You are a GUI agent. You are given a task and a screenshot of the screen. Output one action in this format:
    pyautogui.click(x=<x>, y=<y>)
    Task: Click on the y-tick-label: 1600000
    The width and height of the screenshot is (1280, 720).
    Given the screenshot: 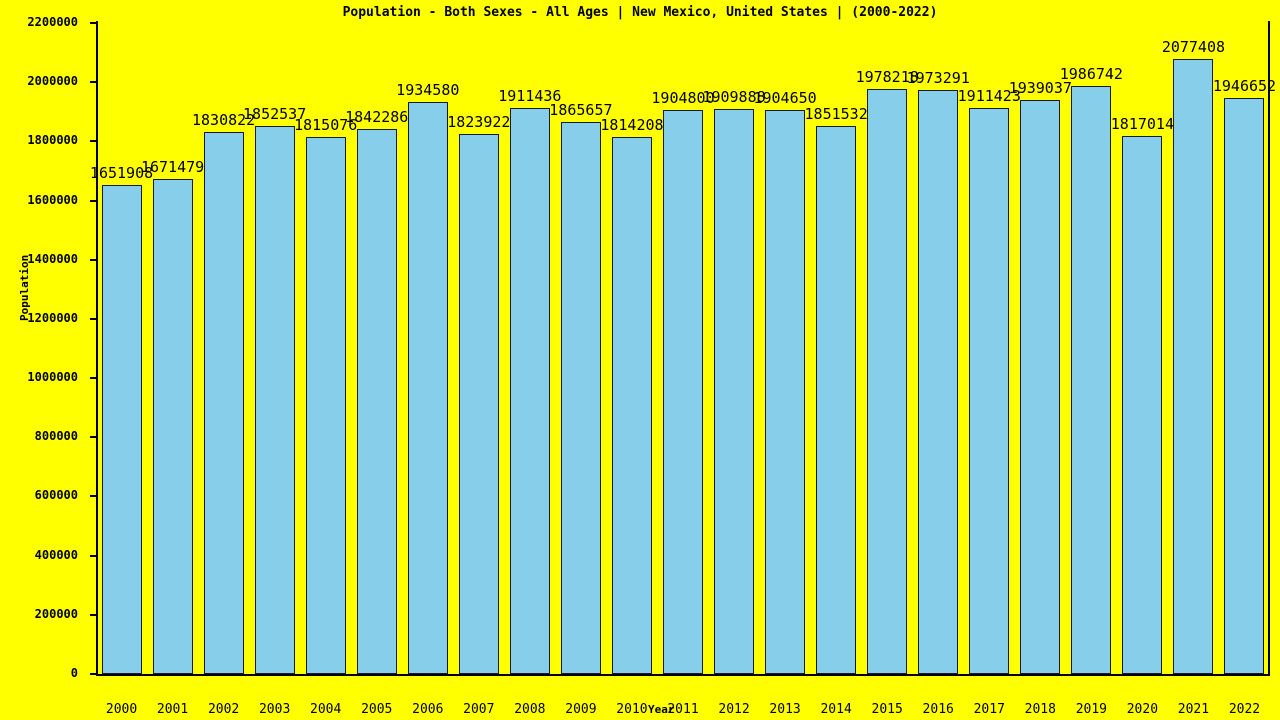 What is the action you would take?
    pyautogui.click(x=52, y=199)
    